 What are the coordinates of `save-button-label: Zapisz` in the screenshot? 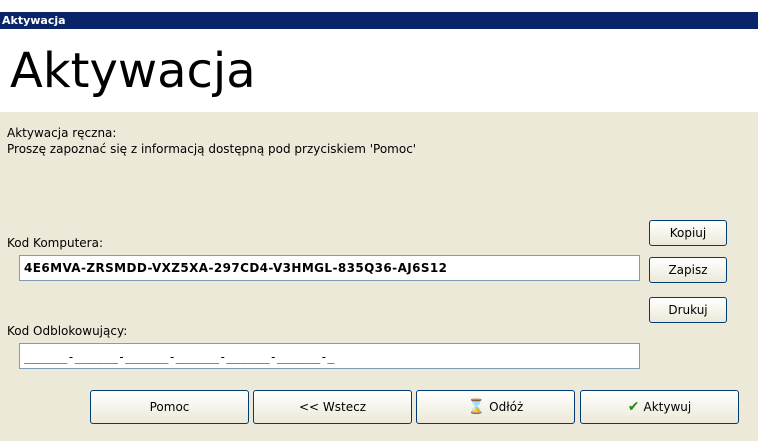 It's located at (688, 270).